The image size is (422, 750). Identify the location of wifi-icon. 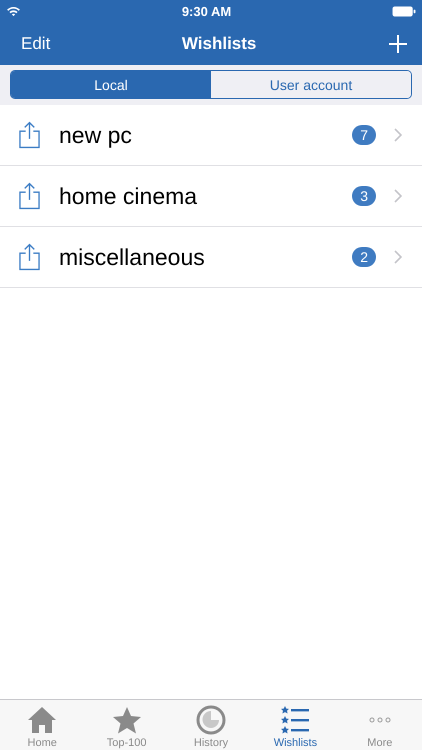
(13, 11).